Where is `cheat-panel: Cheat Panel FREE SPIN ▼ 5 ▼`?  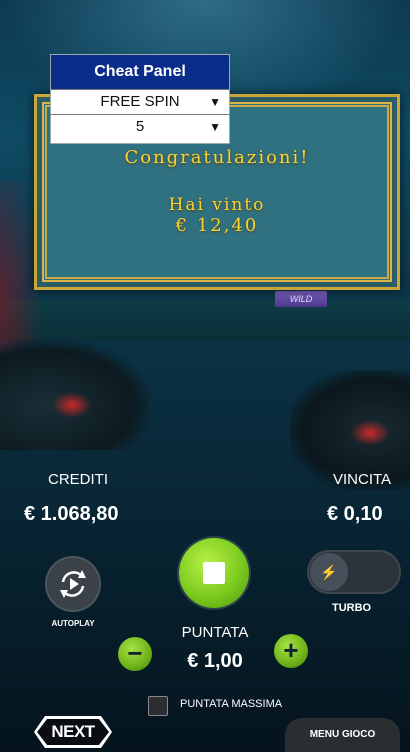
cheat-panel: Cheat Panel FREE SPIN ▼ 5 ▼ is located at coordinates (140, 99).